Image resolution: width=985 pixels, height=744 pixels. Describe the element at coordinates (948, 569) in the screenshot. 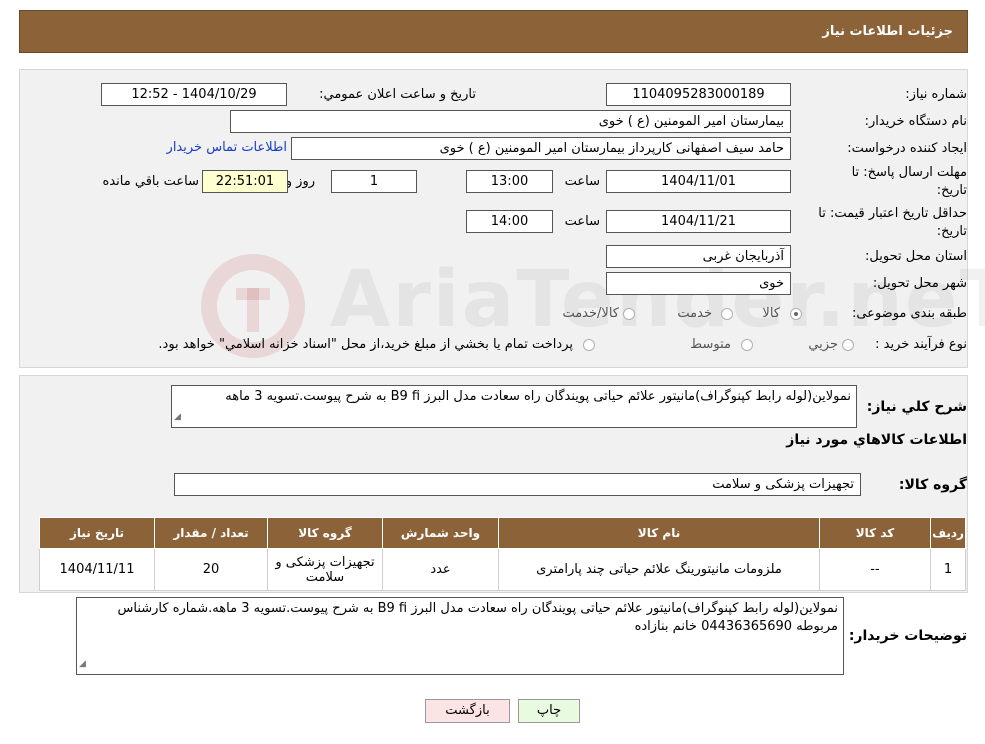

I see `cell-row: 1` at that location.